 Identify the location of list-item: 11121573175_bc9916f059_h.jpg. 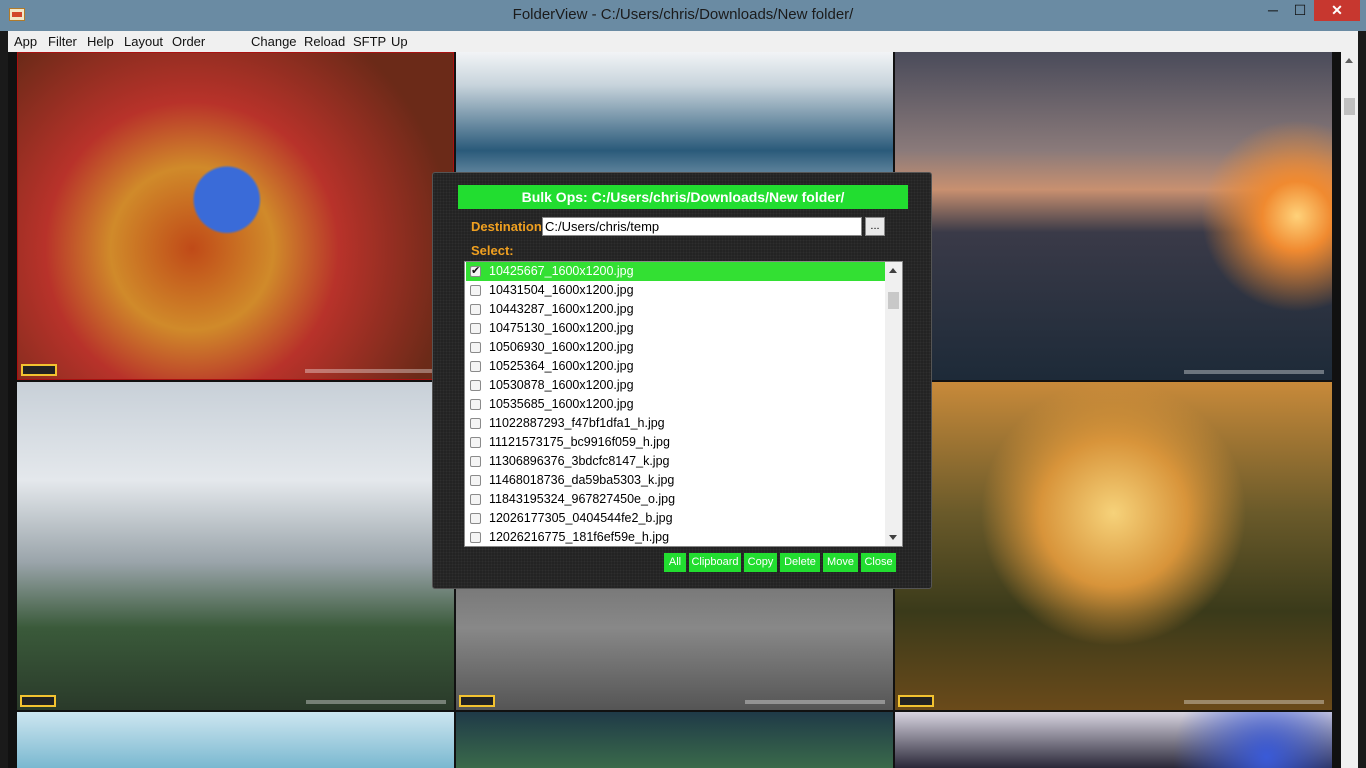
(675, 442).